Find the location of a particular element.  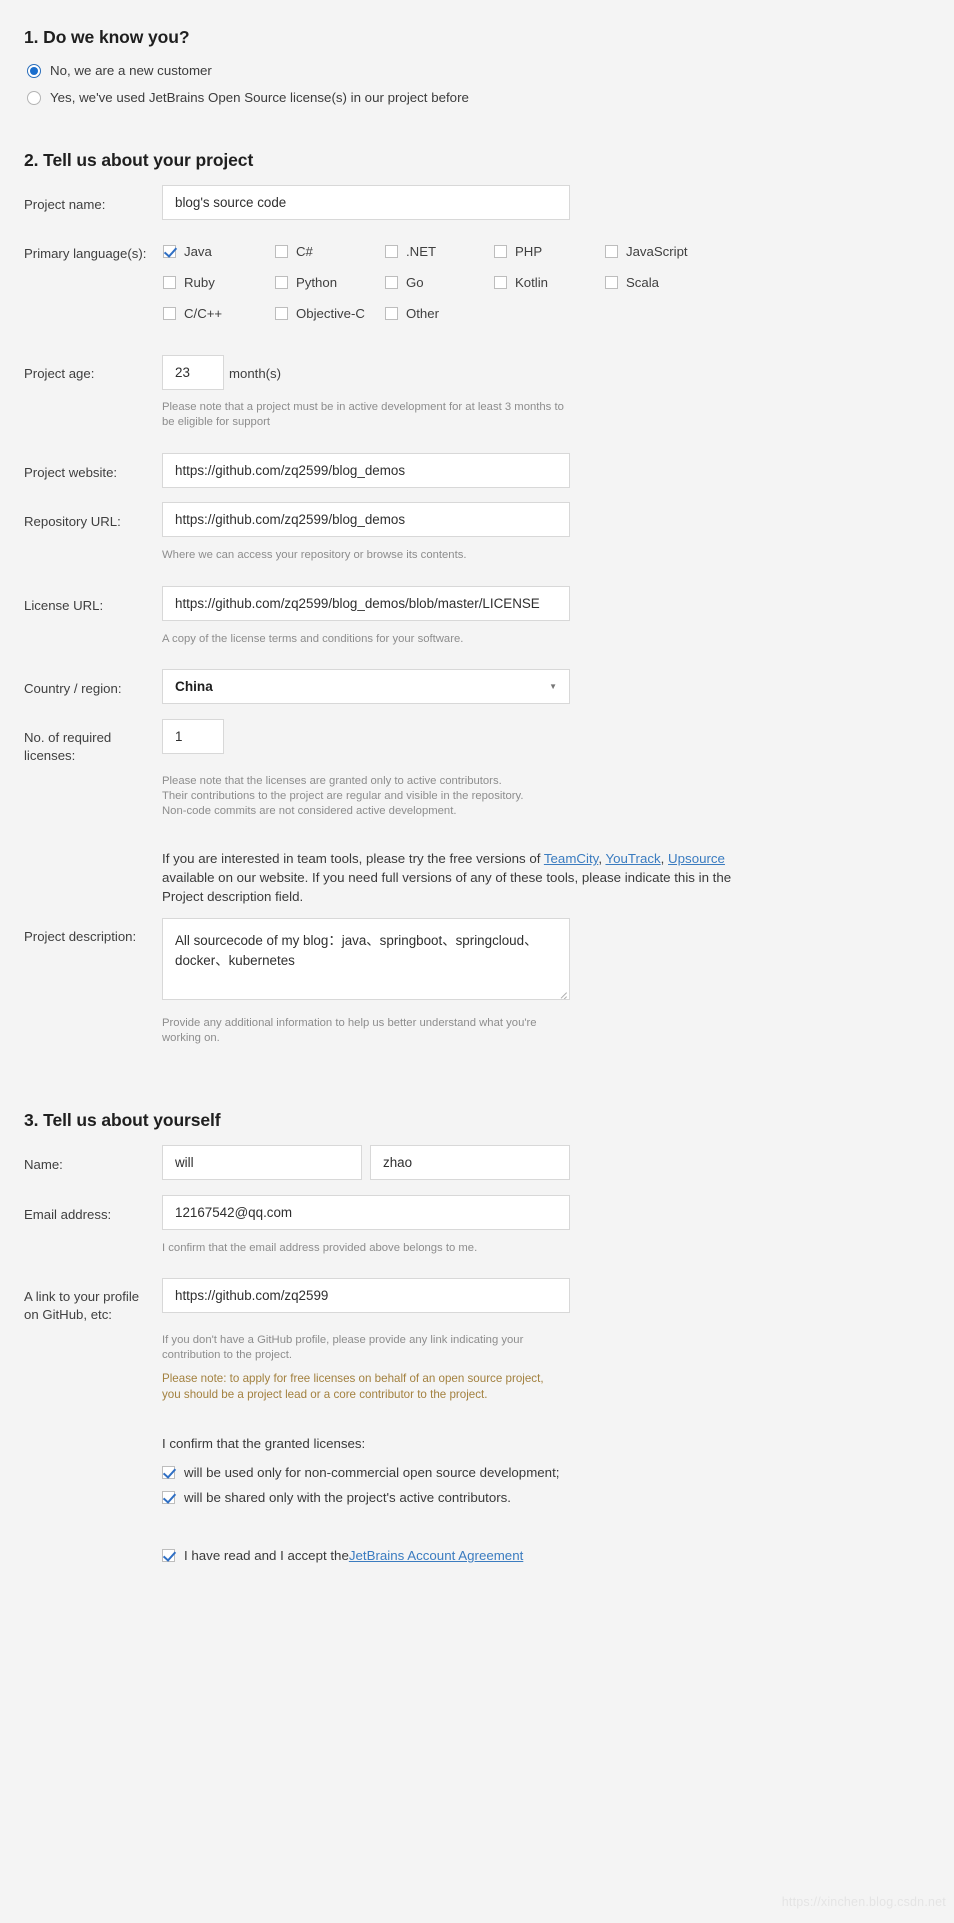

profile-url-input: https://github.com/zq2599 is located at coordinates (366, 1295).